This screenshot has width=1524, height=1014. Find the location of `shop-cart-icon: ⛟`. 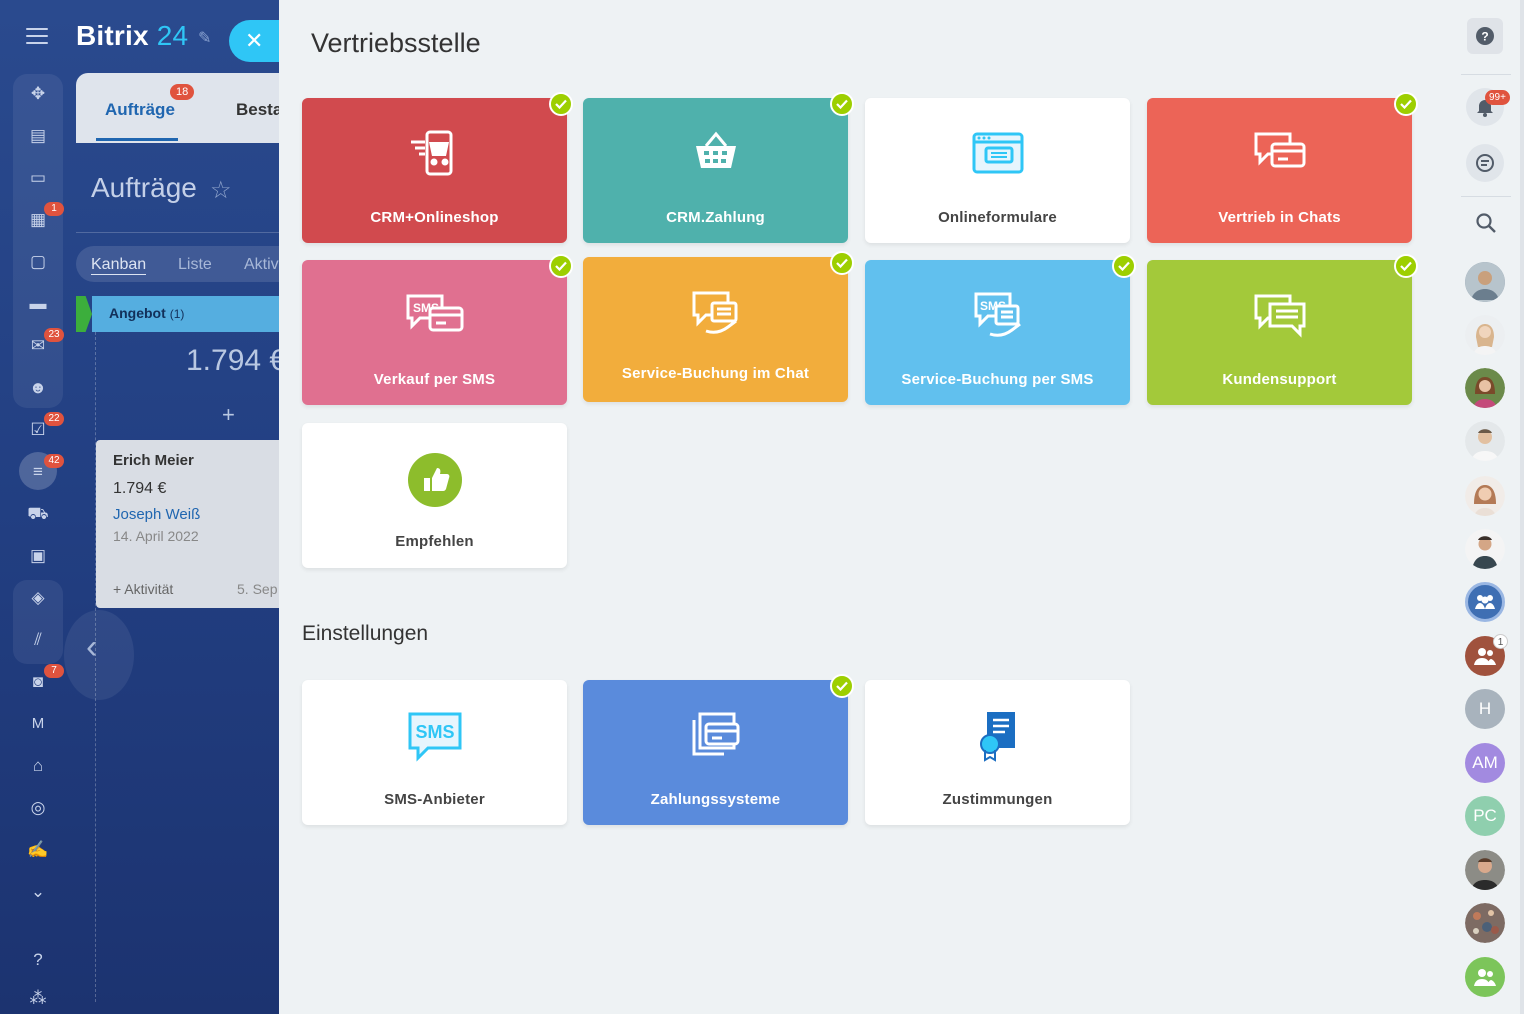

shop-cart-icon: ⛟ is located at coordinates (38, 514).